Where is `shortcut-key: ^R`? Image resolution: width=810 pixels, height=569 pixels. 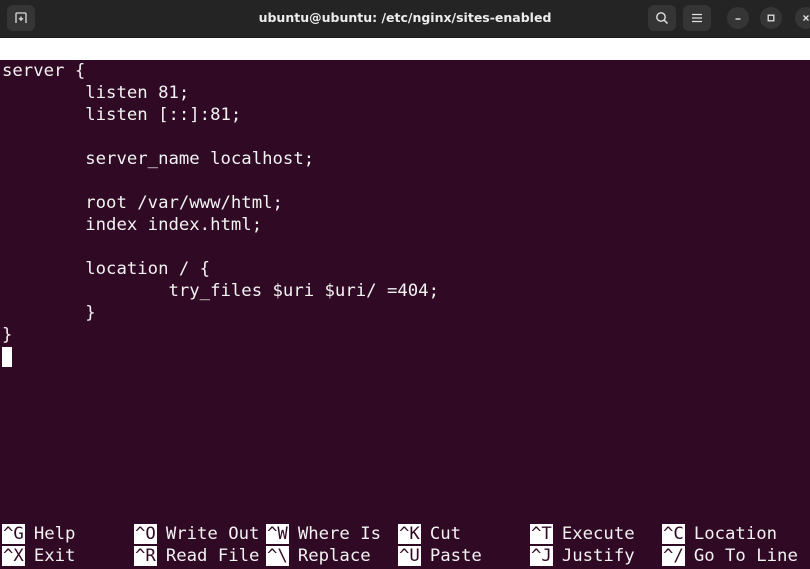 shortcut-key: ^R is located at coordinates (145, 556).